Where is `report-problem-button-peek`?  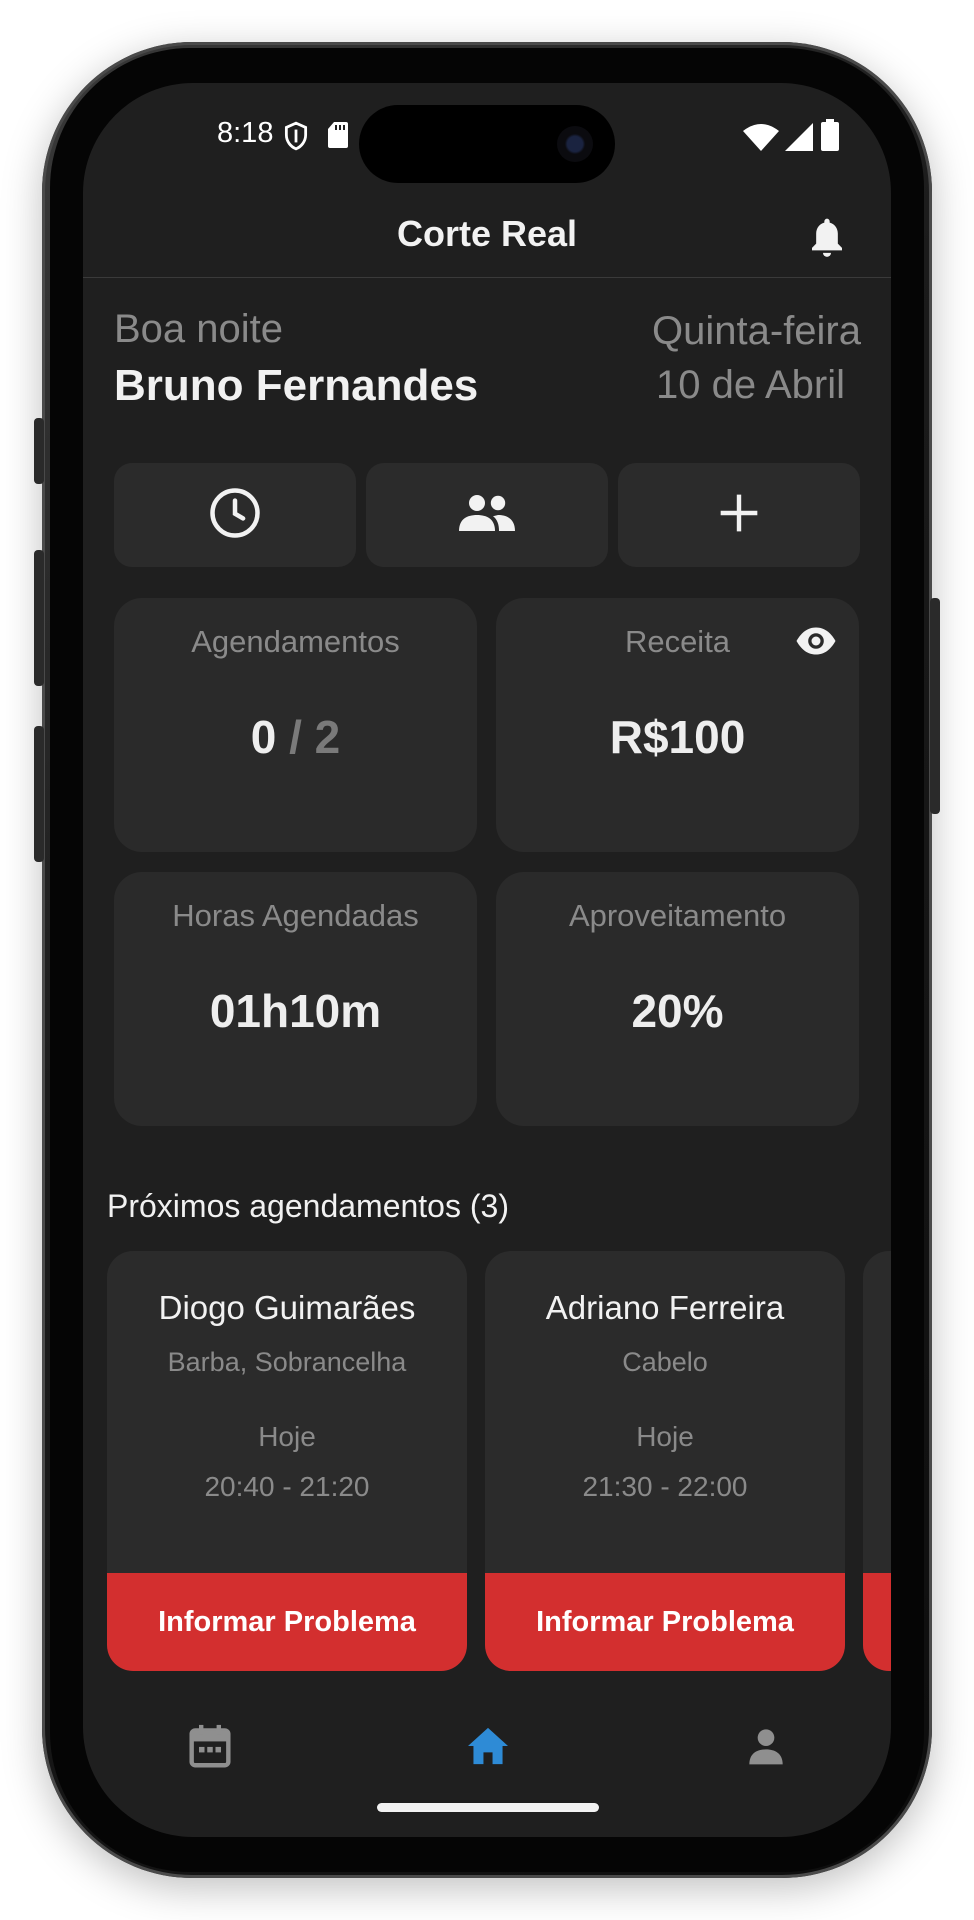 report-problem-button-peek is located at coordinates (877, 1622).